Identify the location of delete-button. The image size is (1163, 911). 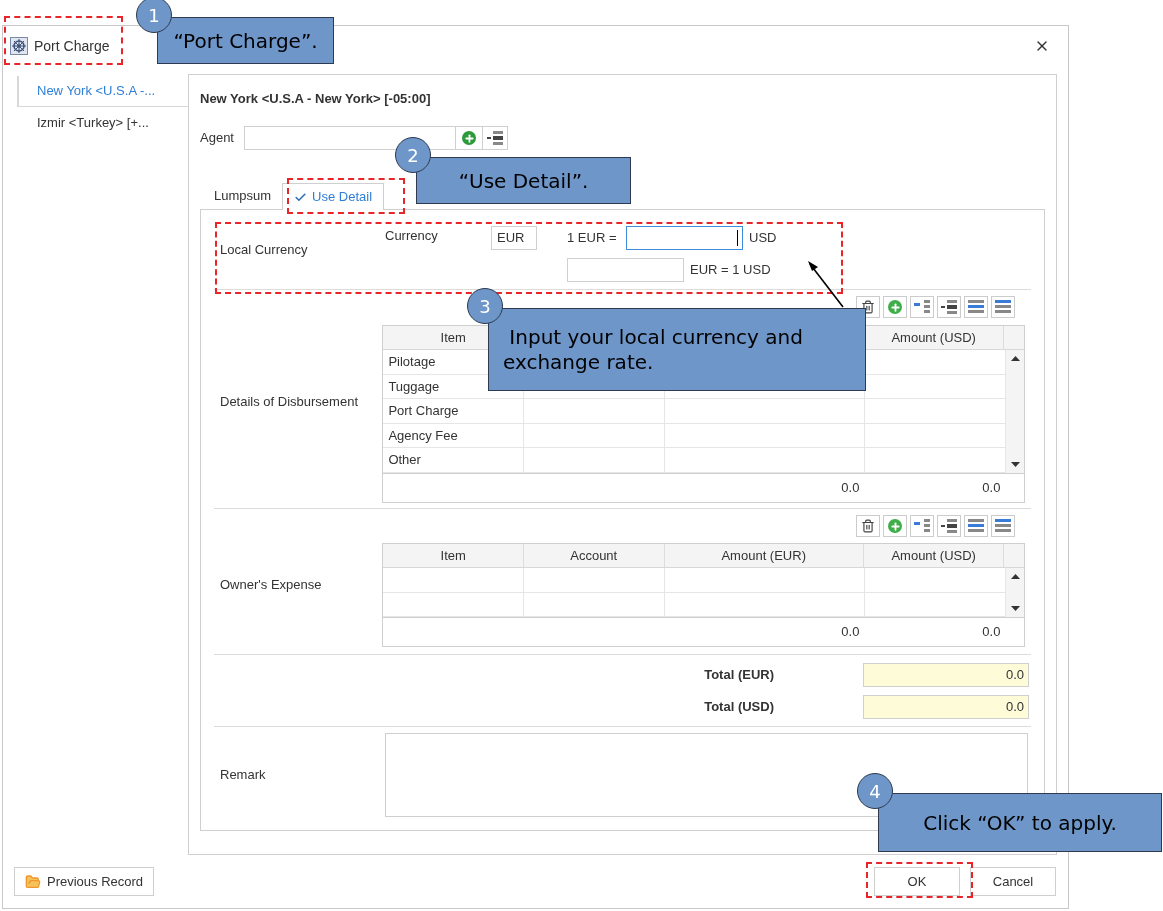
(868, 526).